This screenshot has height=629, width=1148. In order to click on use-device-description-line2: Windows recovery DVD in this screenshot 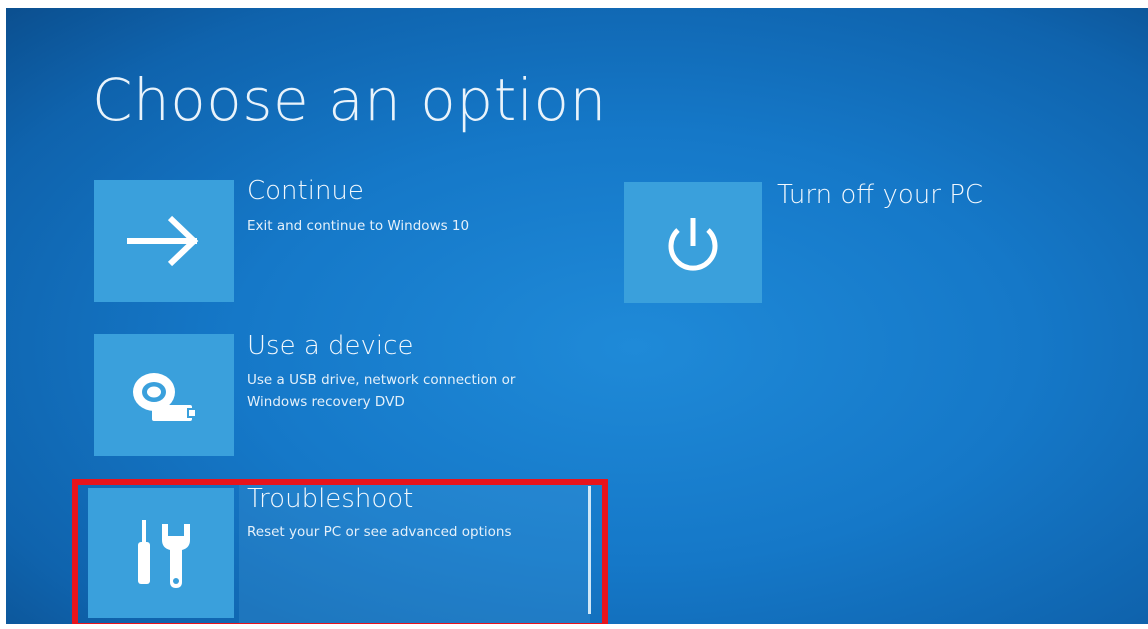, I will do `click(326, 402)`.